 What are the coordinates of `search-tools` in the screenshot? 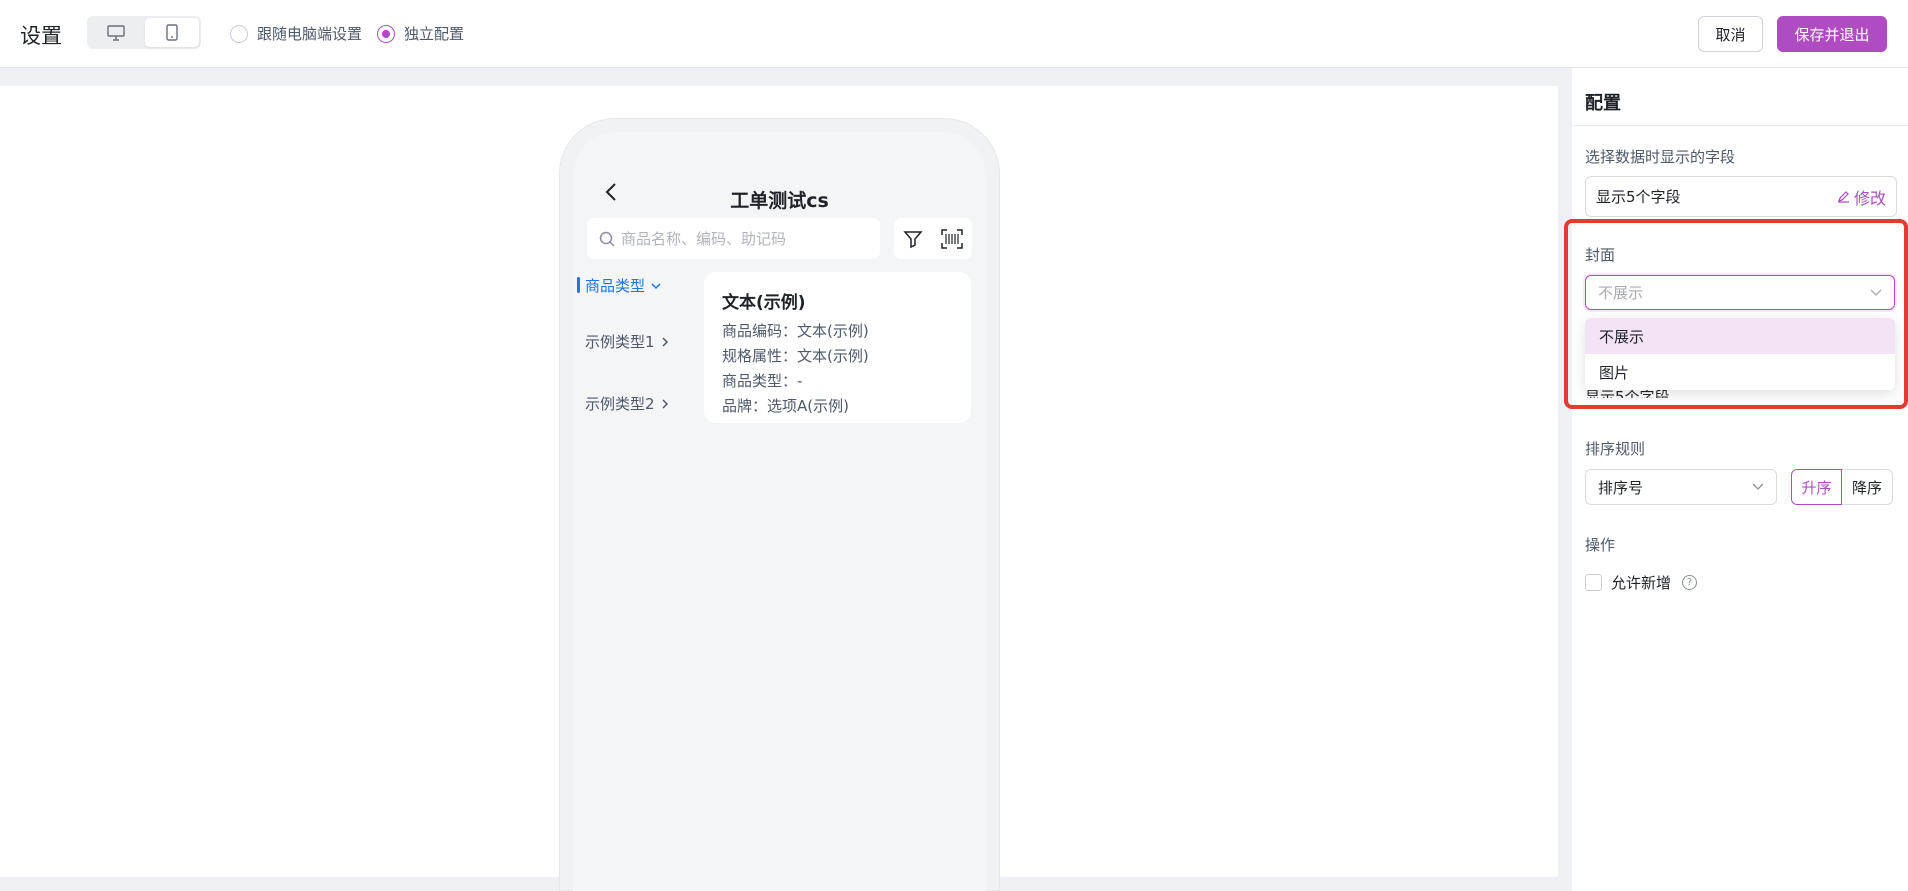 It's located at (933, 238).